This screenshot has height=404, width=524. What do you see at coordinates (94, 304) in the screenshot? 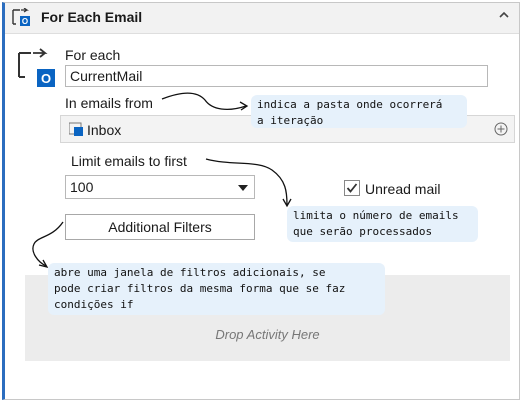
I see `filters-annotation-line-3: condições if` at bounding box center [94, 304].